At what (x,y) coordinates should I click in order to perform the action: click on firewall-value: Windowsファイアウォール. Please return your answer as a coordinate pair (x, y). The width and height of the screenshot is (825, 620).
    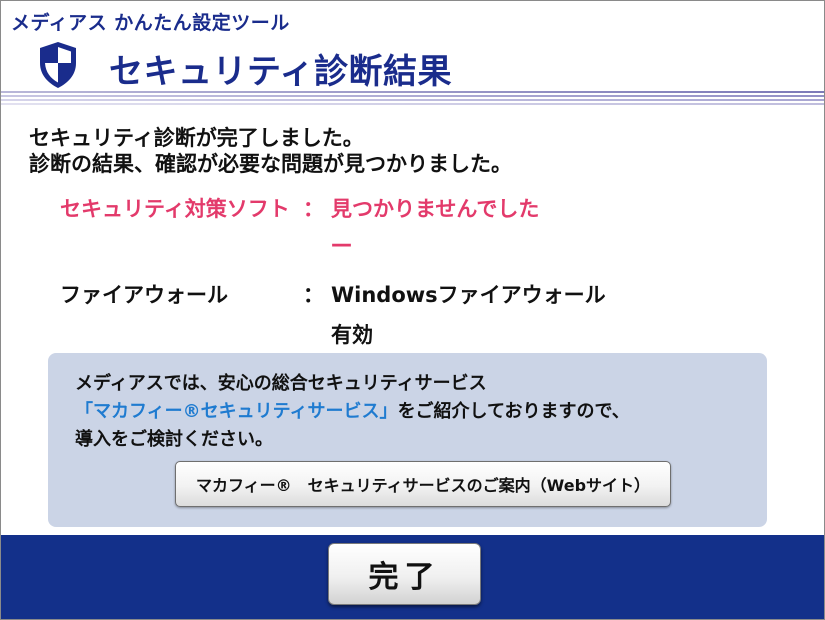
    Looking at the image, I should click on (468, 295).